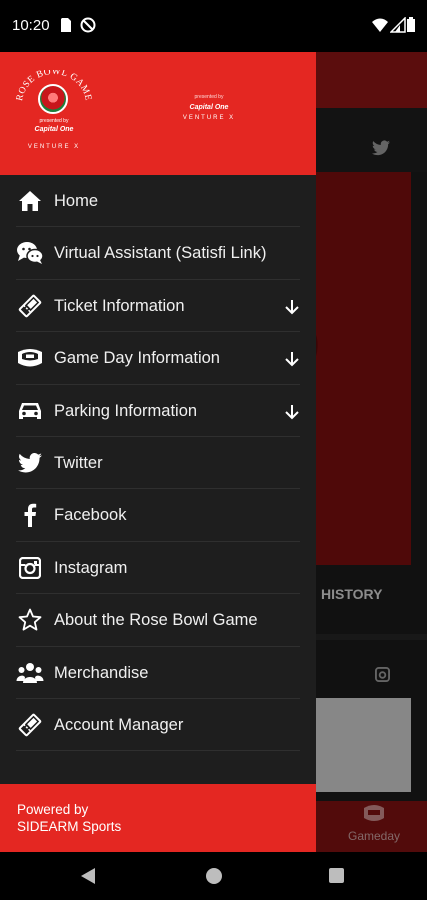  Describe the element at coordinates (30, 253) in the screenshot. I see `chat-icon` at that location.